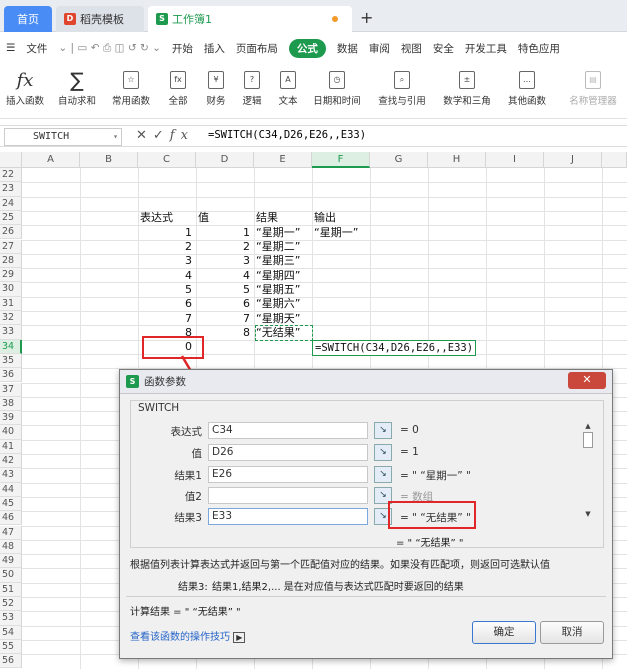 The image size is (627, 669). I want to click on name-manager-button: ▤ 名称管理器, so click(593, 87).